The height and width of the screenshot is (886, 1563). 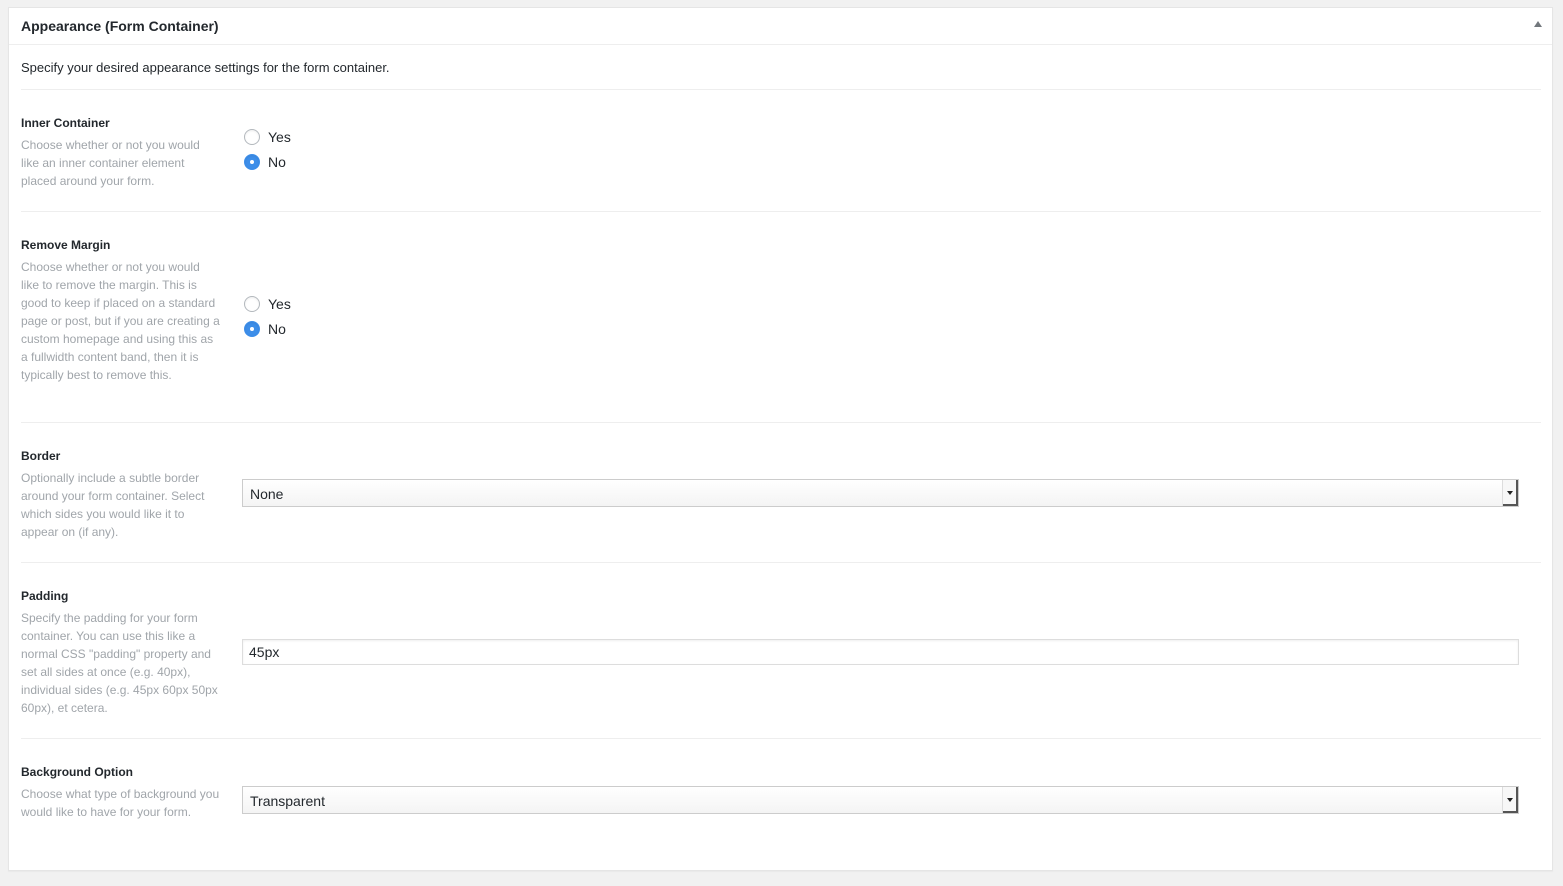 I want to click on border-select: None, so click(x=880, y=493).